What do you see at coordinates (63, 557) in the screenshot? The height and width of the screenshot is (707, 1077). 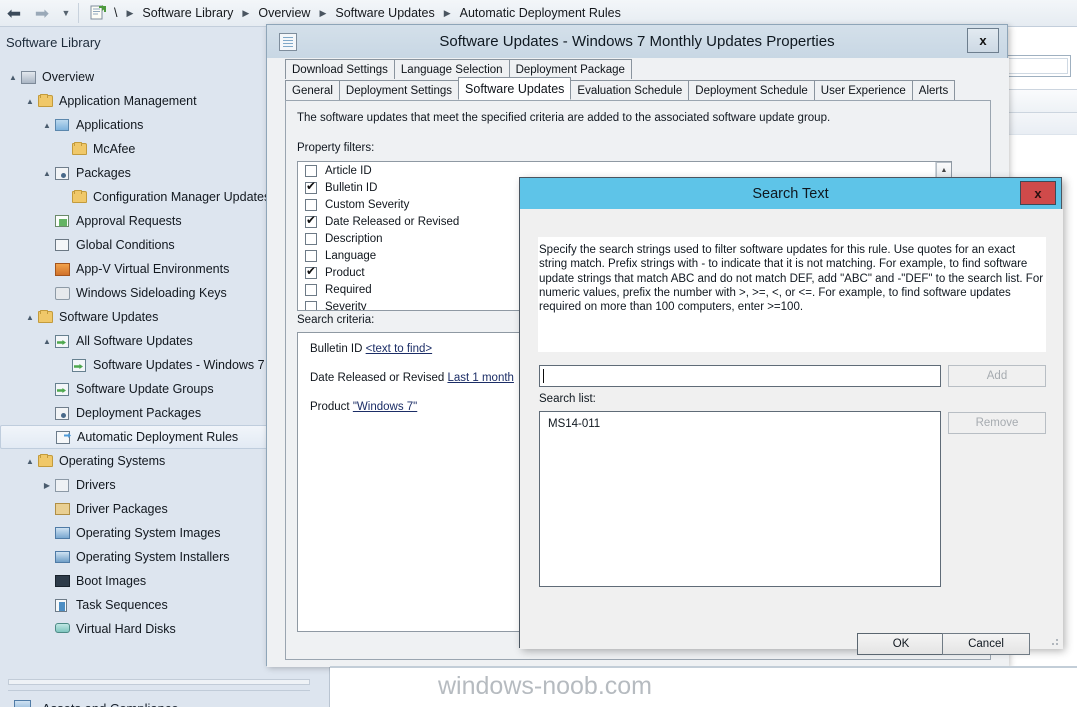 I see `os-installers-icon` at bounding box center [63, 557].